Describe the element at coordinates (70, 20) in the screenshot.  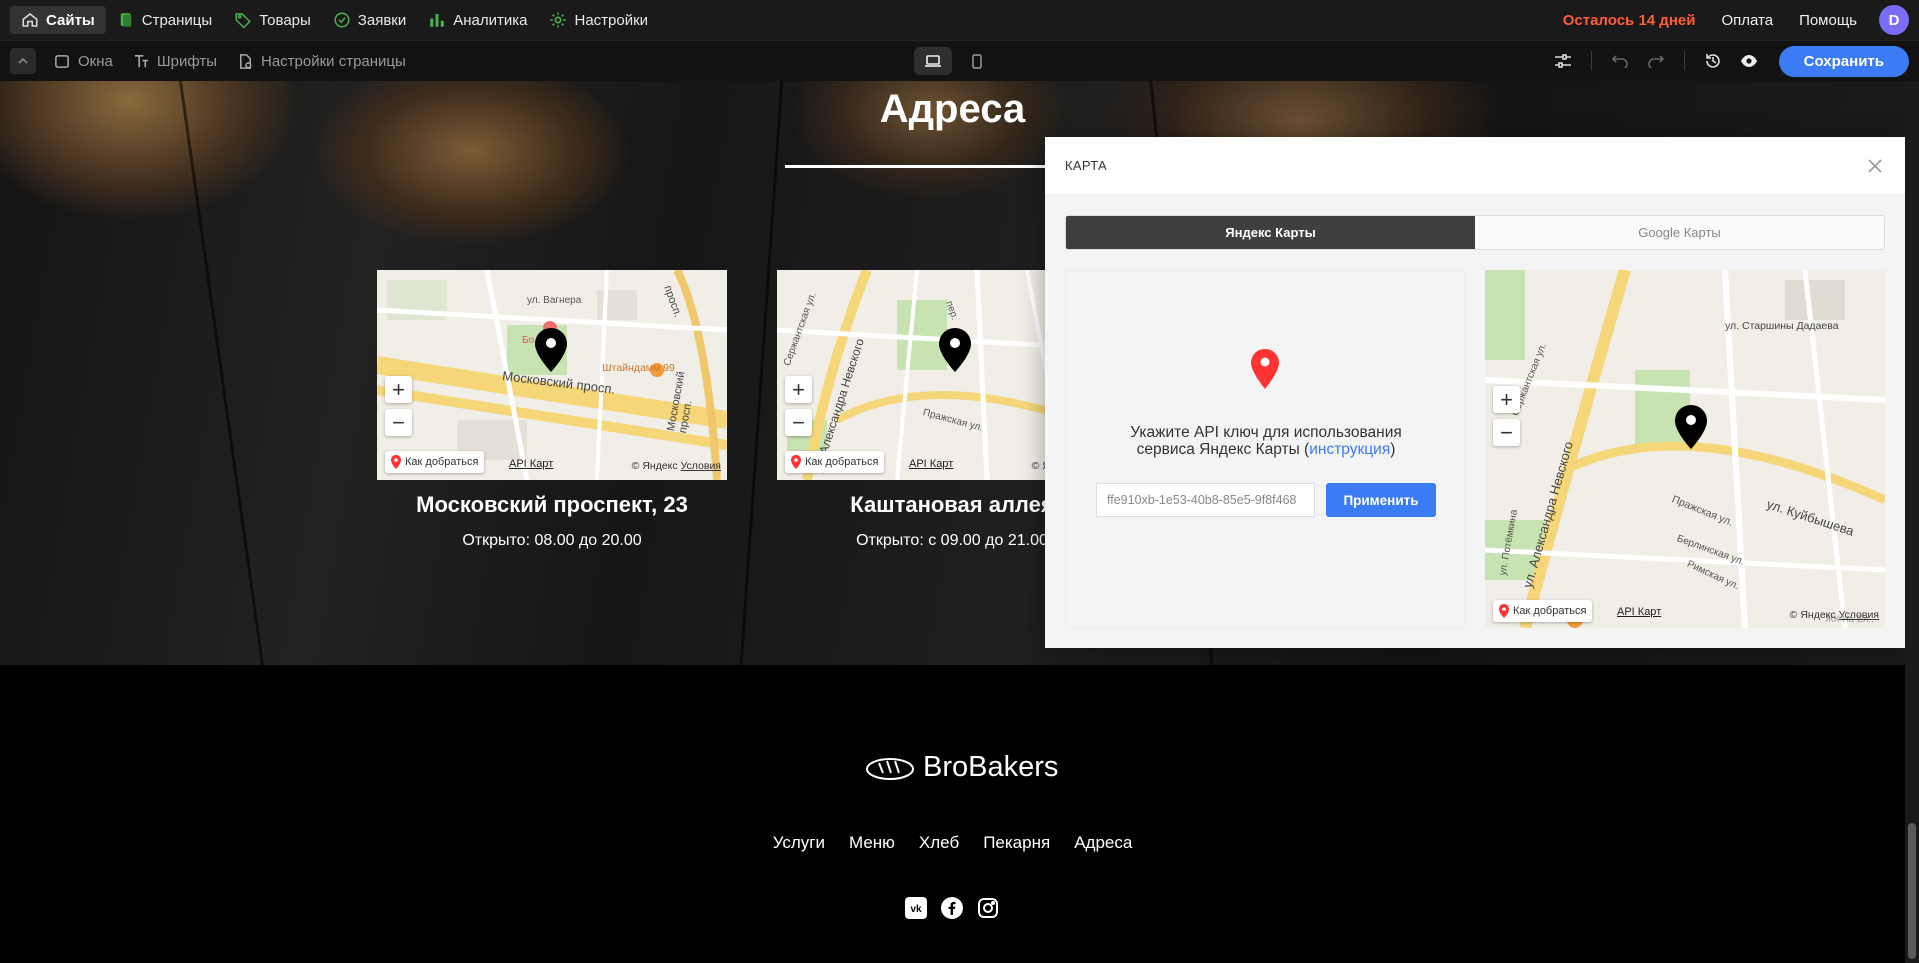
I see `nav-sites-label: Сайты` at that location.